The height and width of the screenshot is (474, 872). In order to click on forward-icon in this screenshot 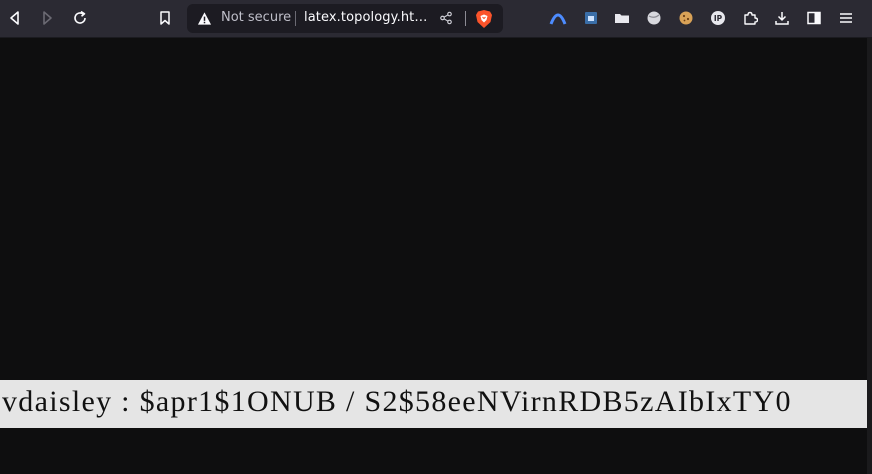, I will do `click(47, 18)`.